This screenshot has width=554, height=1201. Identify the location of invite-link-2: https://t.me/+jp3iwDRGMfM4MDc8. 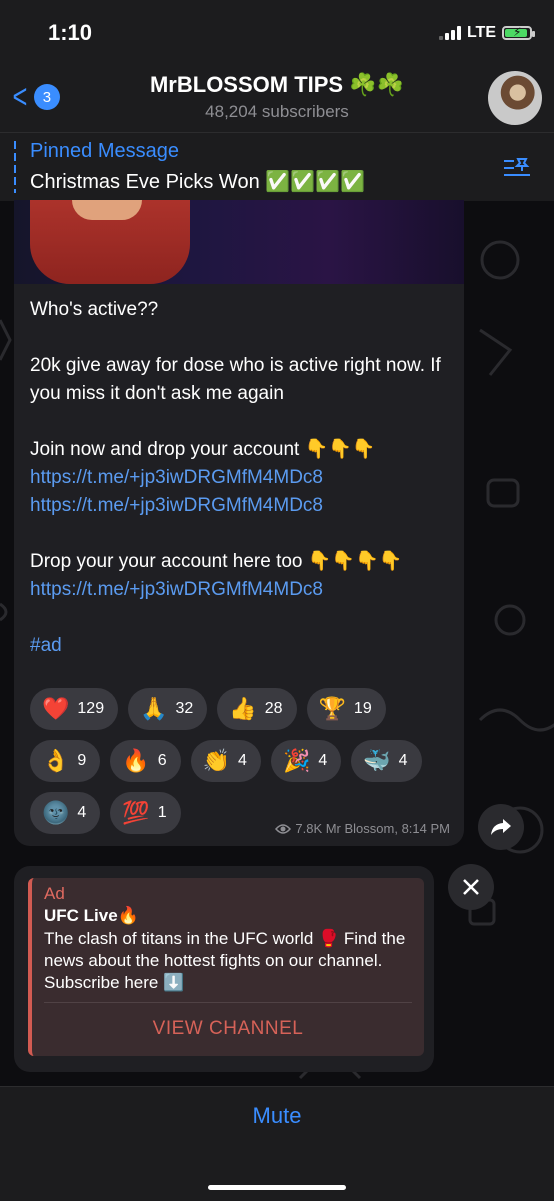
(176, 505).